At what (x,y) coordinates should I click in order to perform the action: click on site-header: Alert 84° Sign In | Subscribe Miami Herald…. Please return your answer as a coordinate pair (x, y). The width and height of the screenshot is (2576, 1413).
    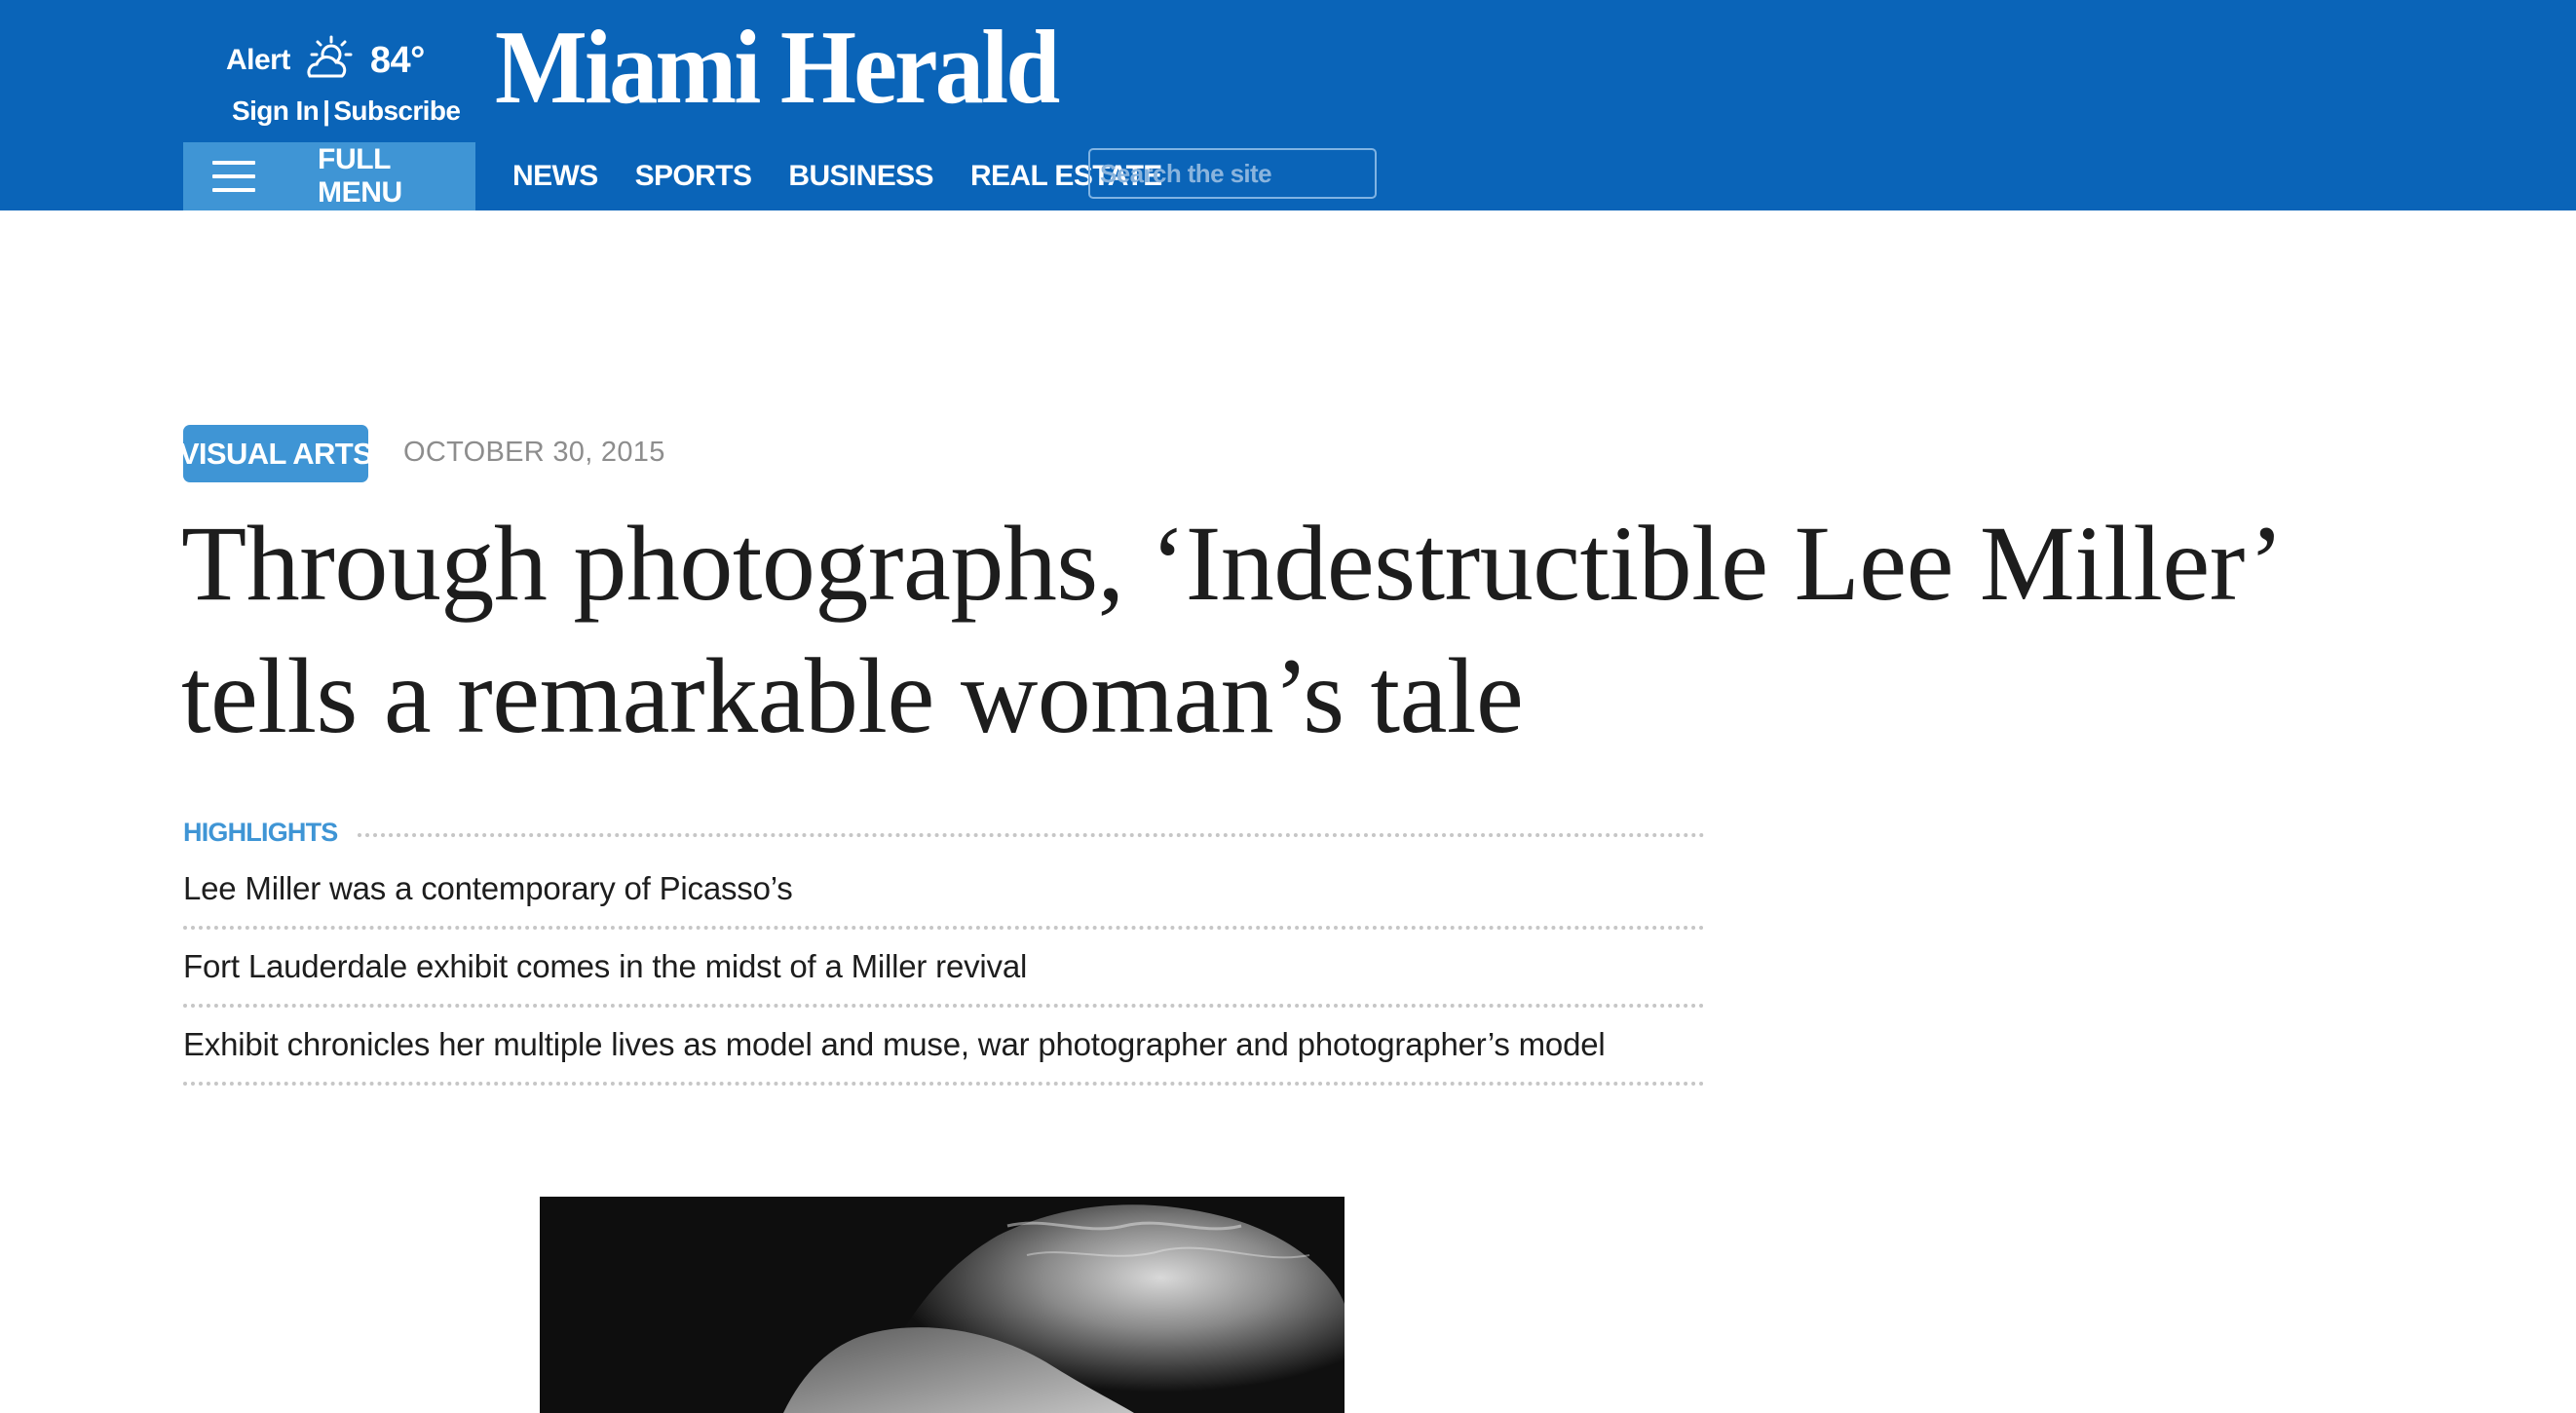
    Looking at the image, I should click on (1288, 105).